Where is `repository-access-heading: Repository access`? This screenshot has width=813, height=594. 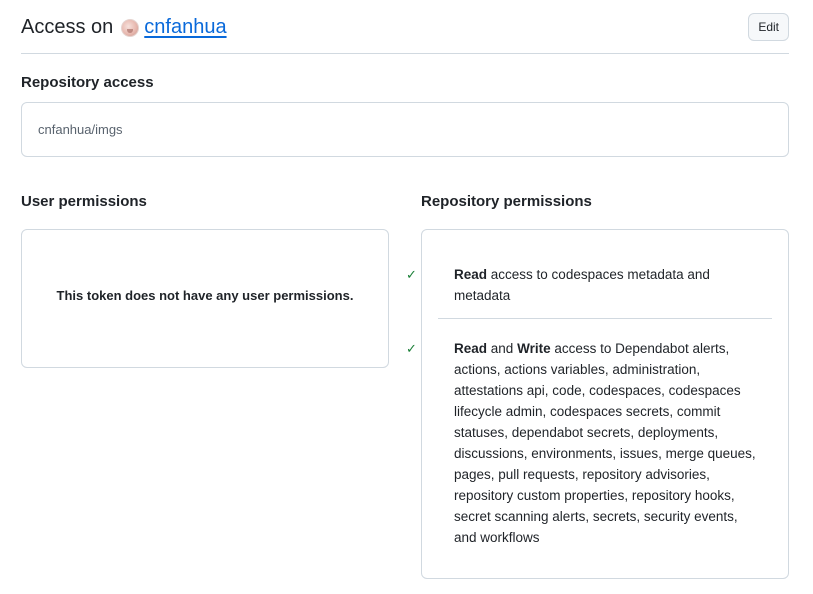
repository-access-heading: Repository access is located at coordinates (87, 82).